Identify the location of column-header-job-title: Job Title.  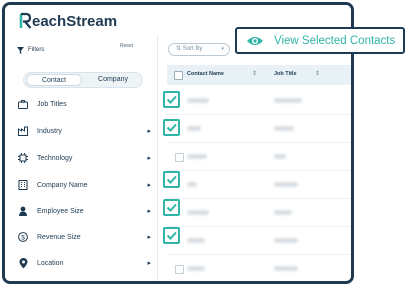
(285, 74).